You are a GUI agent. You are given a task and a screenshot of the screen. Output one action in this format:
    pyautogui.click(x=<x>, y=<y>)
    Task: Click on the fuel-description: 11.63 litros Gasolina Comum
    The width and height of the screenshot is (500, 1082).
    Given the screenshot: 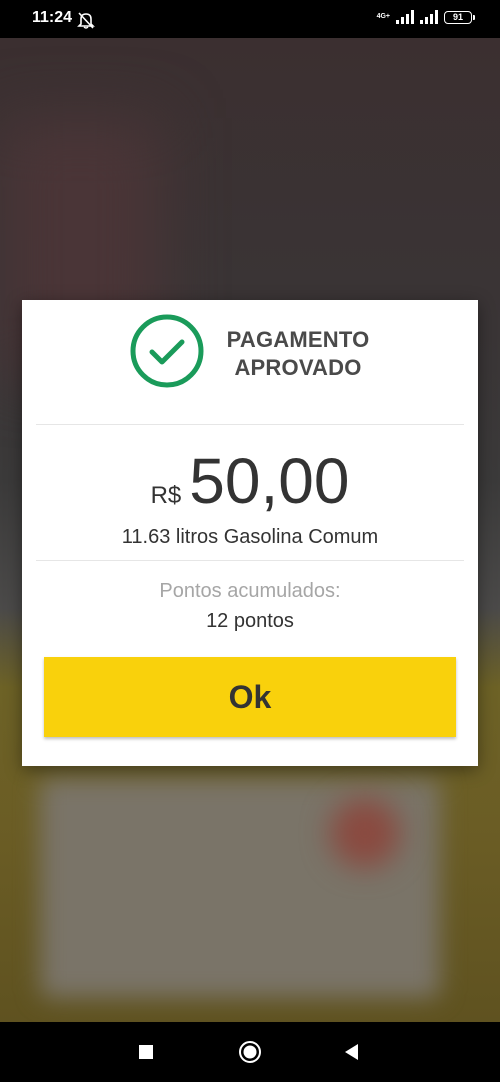 What is the action you would take?
    pyautogui.click(x=250, y=537)
    